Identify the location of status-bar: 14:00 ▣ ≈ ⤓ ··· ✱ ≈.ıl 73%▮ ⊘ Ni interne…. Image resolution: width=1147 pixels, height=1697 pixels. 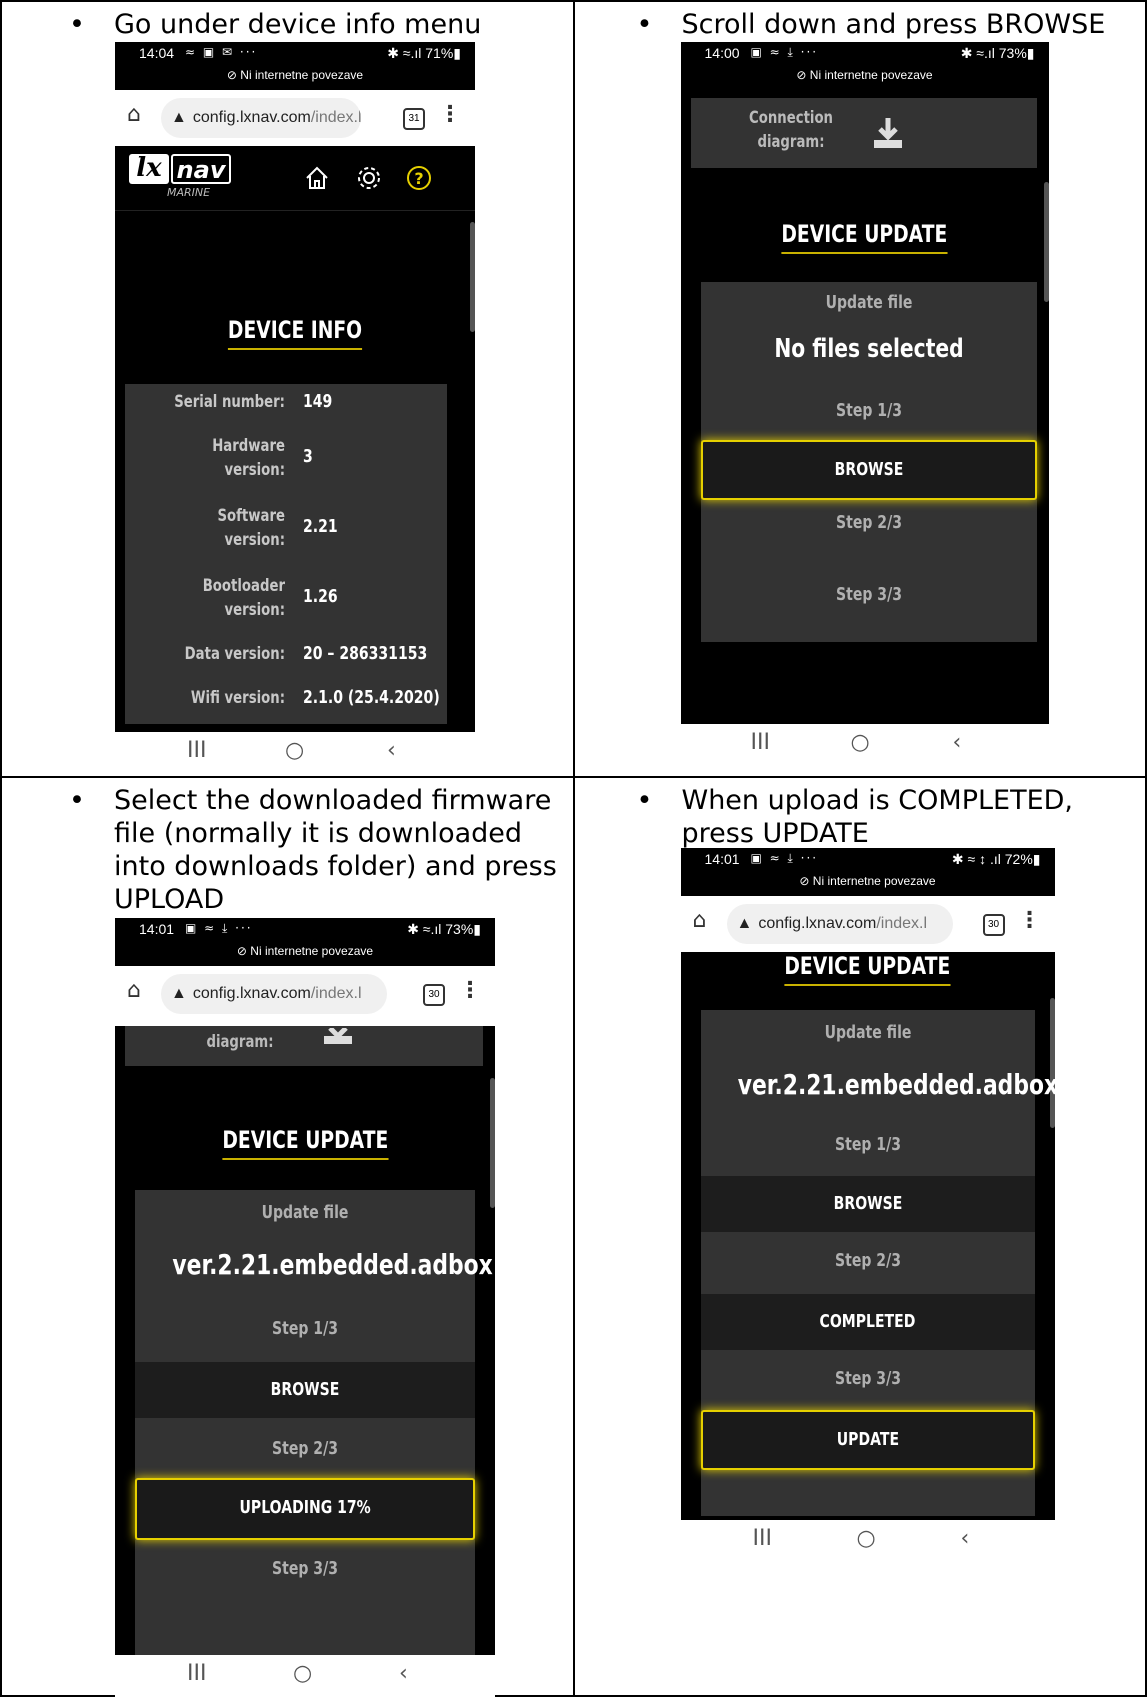
(864, 66).